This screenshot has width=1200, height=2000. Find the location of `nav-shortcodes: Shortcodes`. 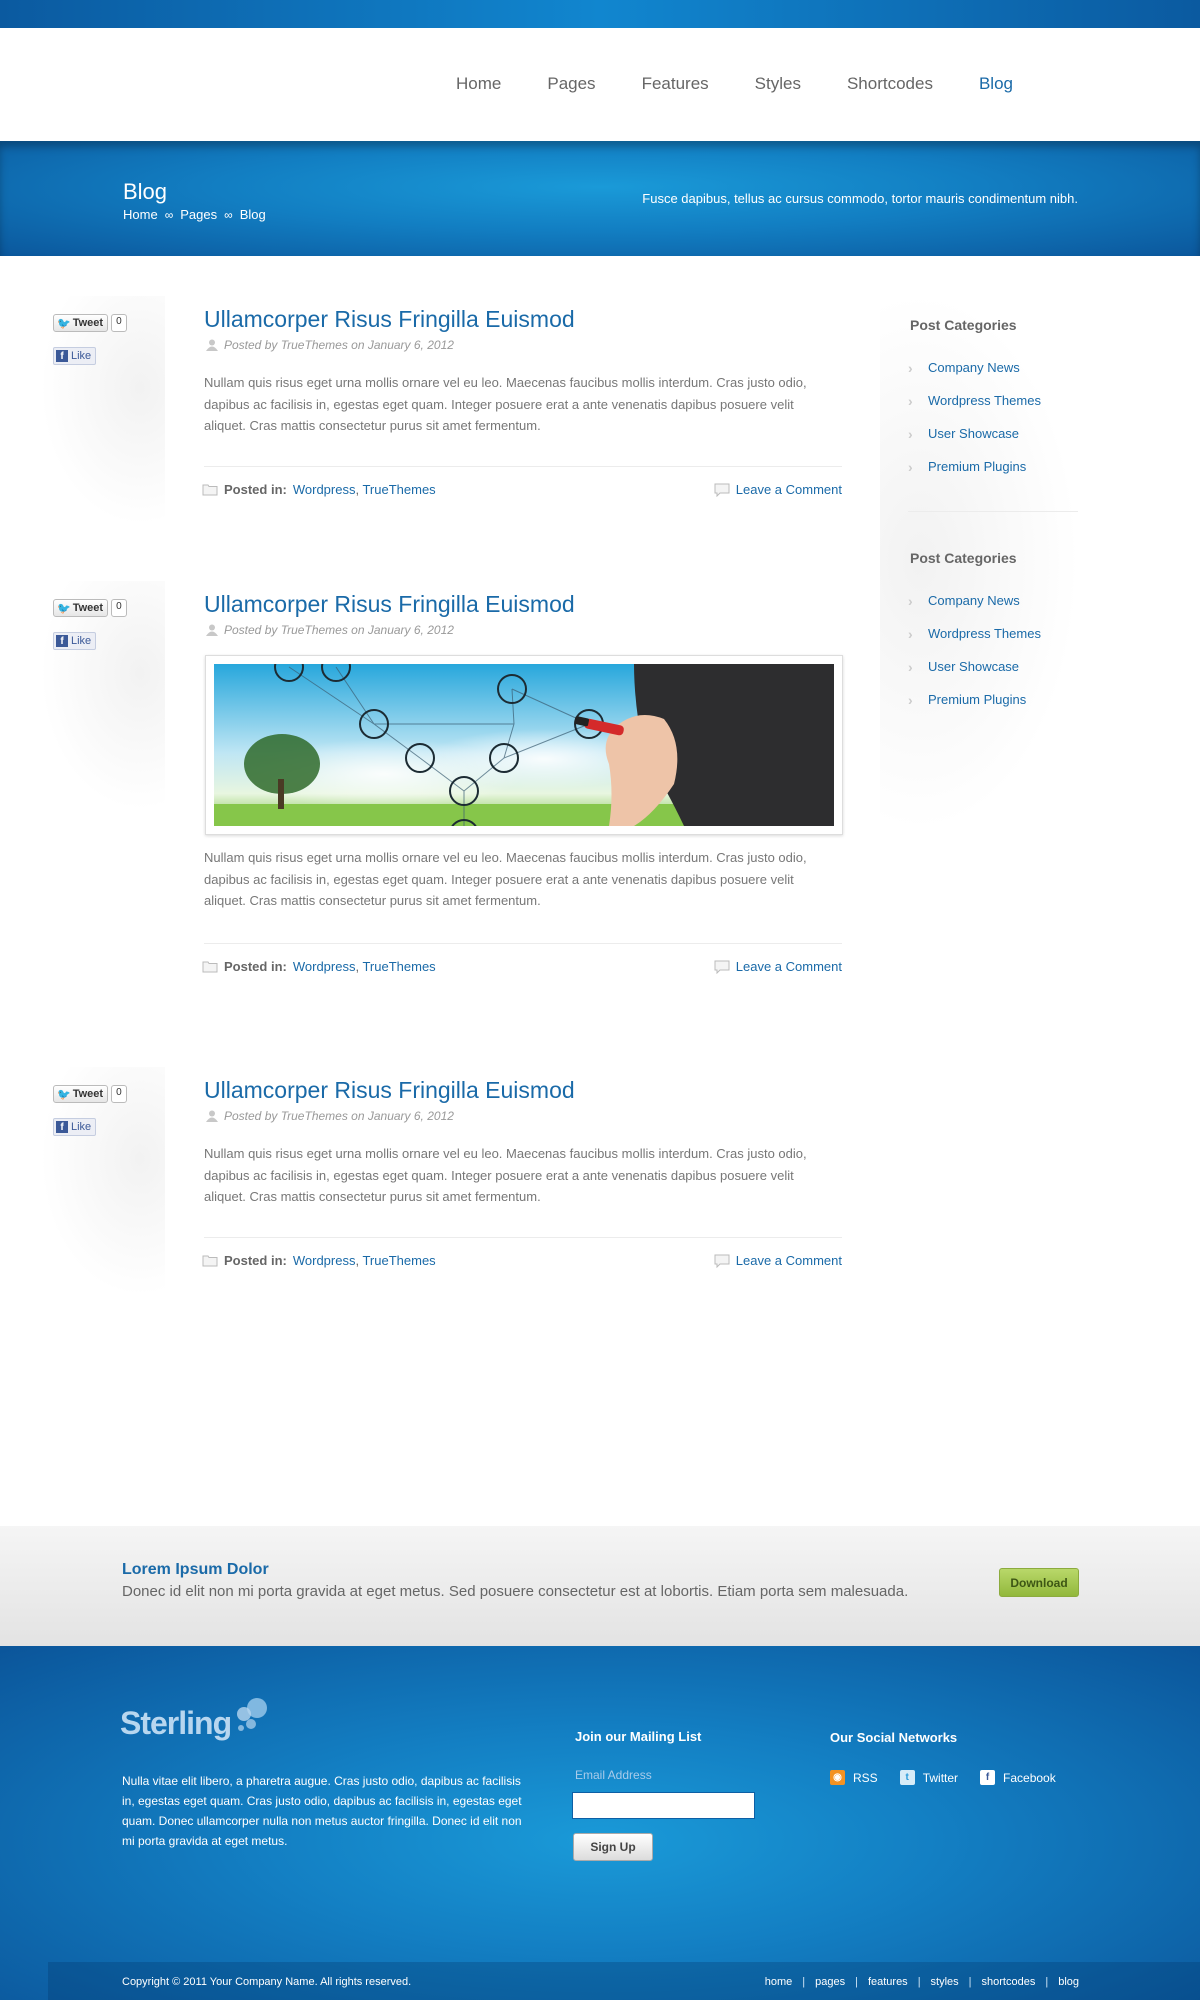

nav-shortcodes: Shortcodes is located at coordinates (890, 84).